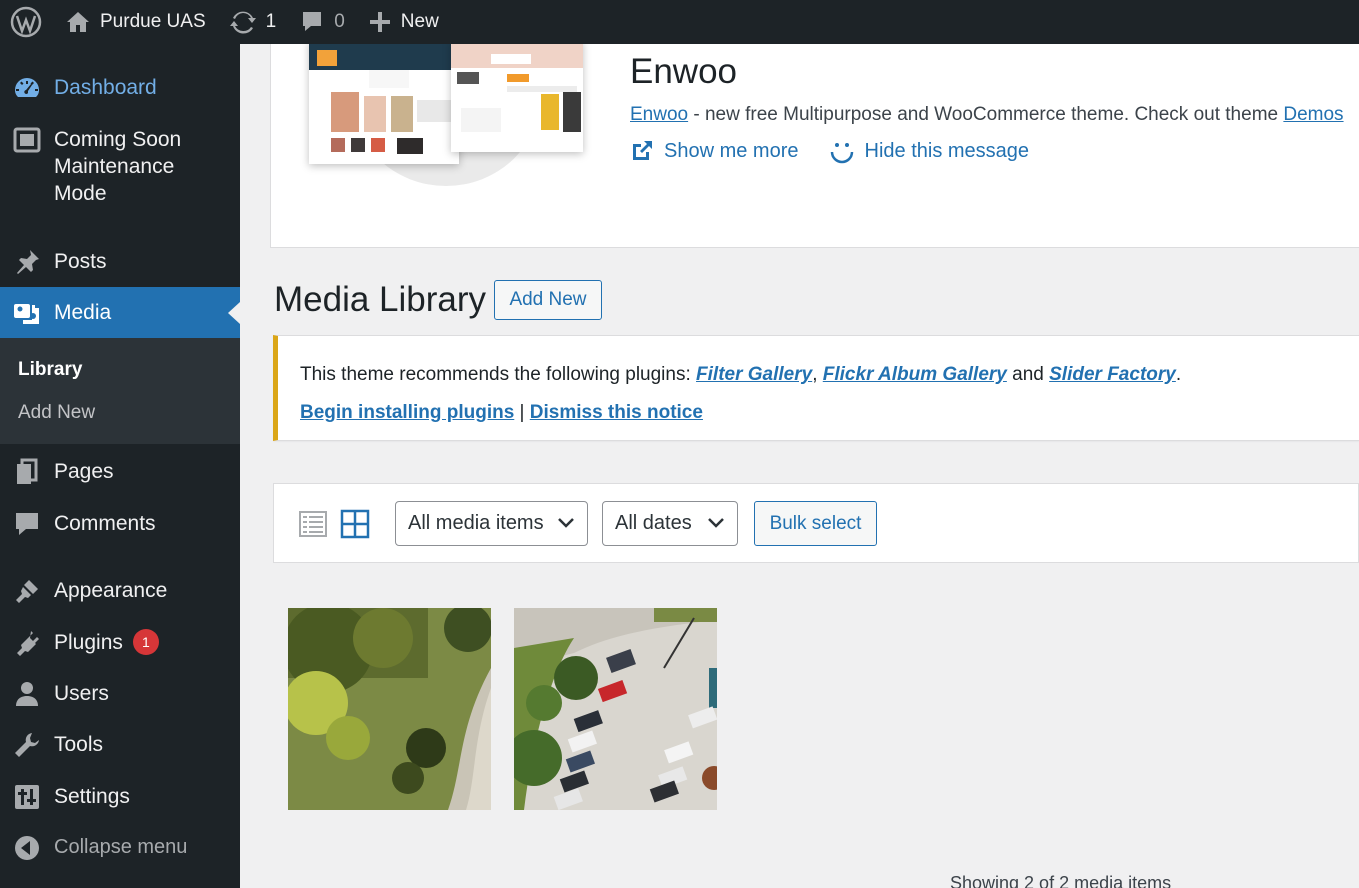 This screenshot has height=888, width=1359. I want to click on menu-label-coming-soon: Coming Soon, so click(118, 139).